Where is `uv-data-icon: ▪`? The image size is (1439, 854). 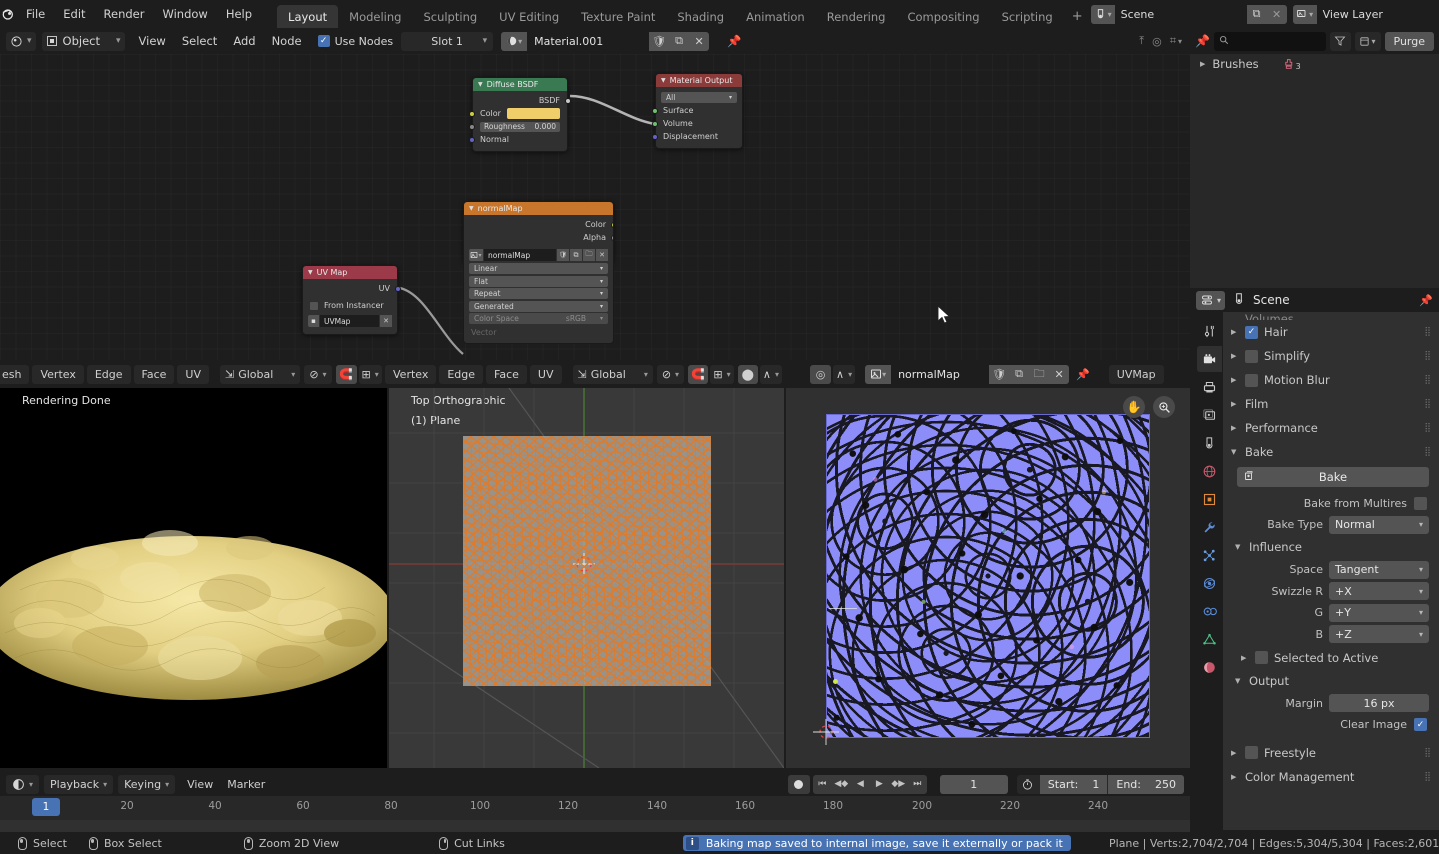 uv-data-icon: ▪ is located at coordinates (313, 321).